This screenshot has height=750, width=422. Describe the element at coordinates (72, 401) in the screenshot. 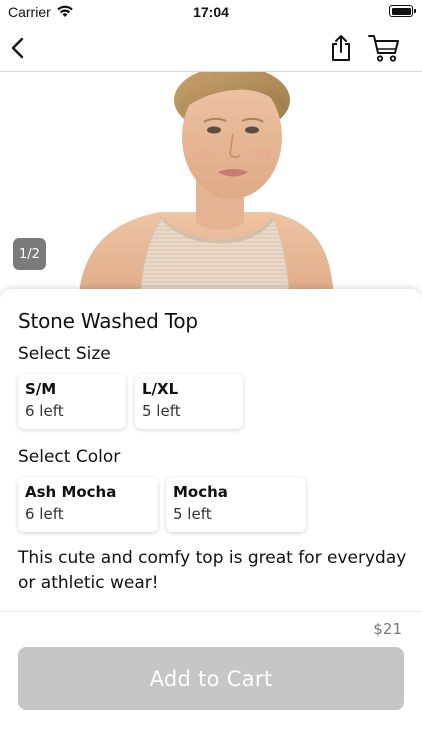

I see `size-option-s-m: S/M 6 left` at that location.